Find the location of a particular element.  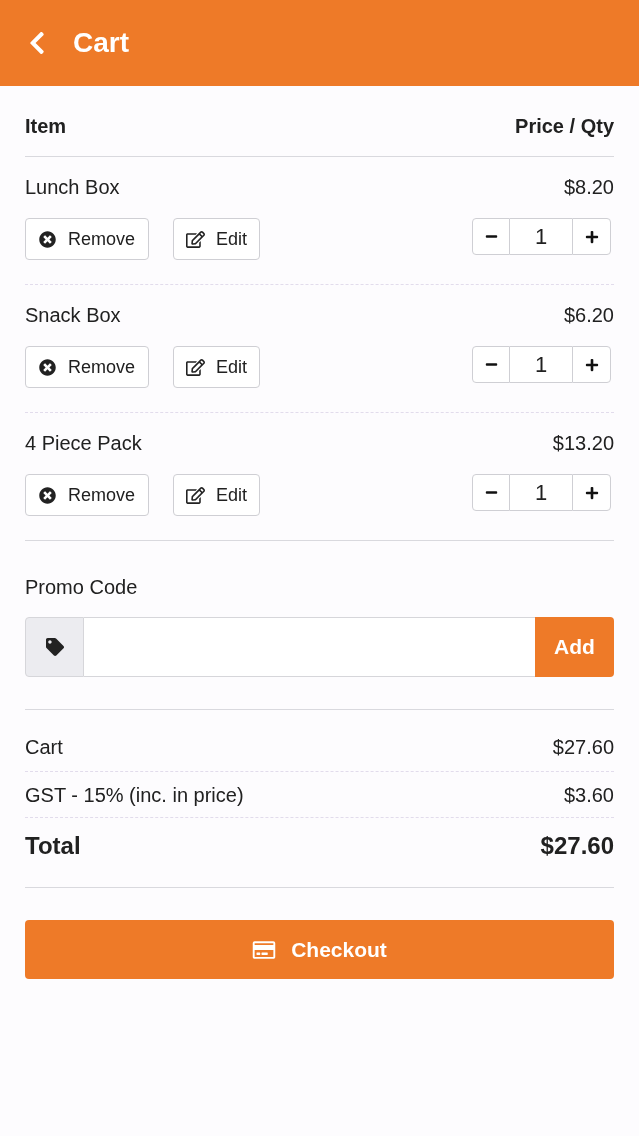

item-price: $6.20 is located at coordinates (588, 315).